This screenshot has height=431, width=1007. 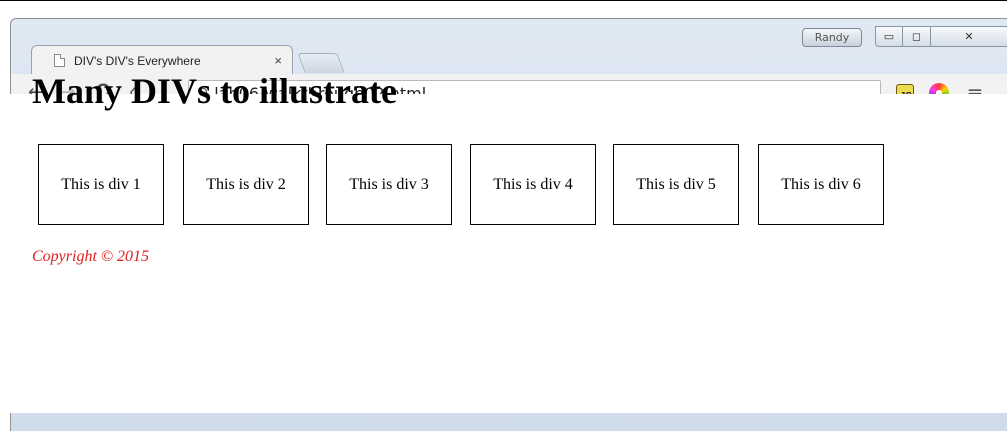 I want to click on demo-div-4: This is div 4, so click(x=533, y=184).